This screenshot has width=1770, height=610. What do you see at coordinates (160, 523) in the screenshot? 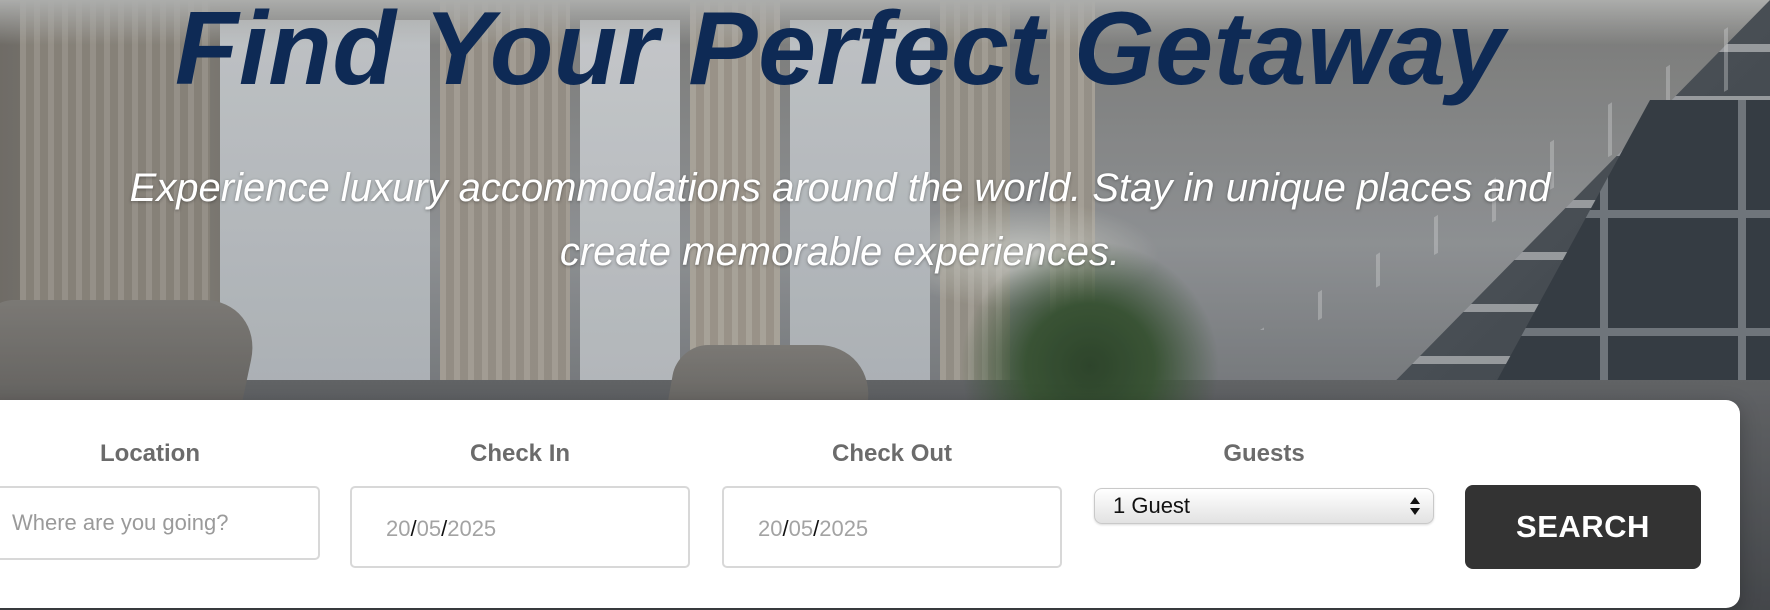
I see `location-input` at bounding box center [160, 523].